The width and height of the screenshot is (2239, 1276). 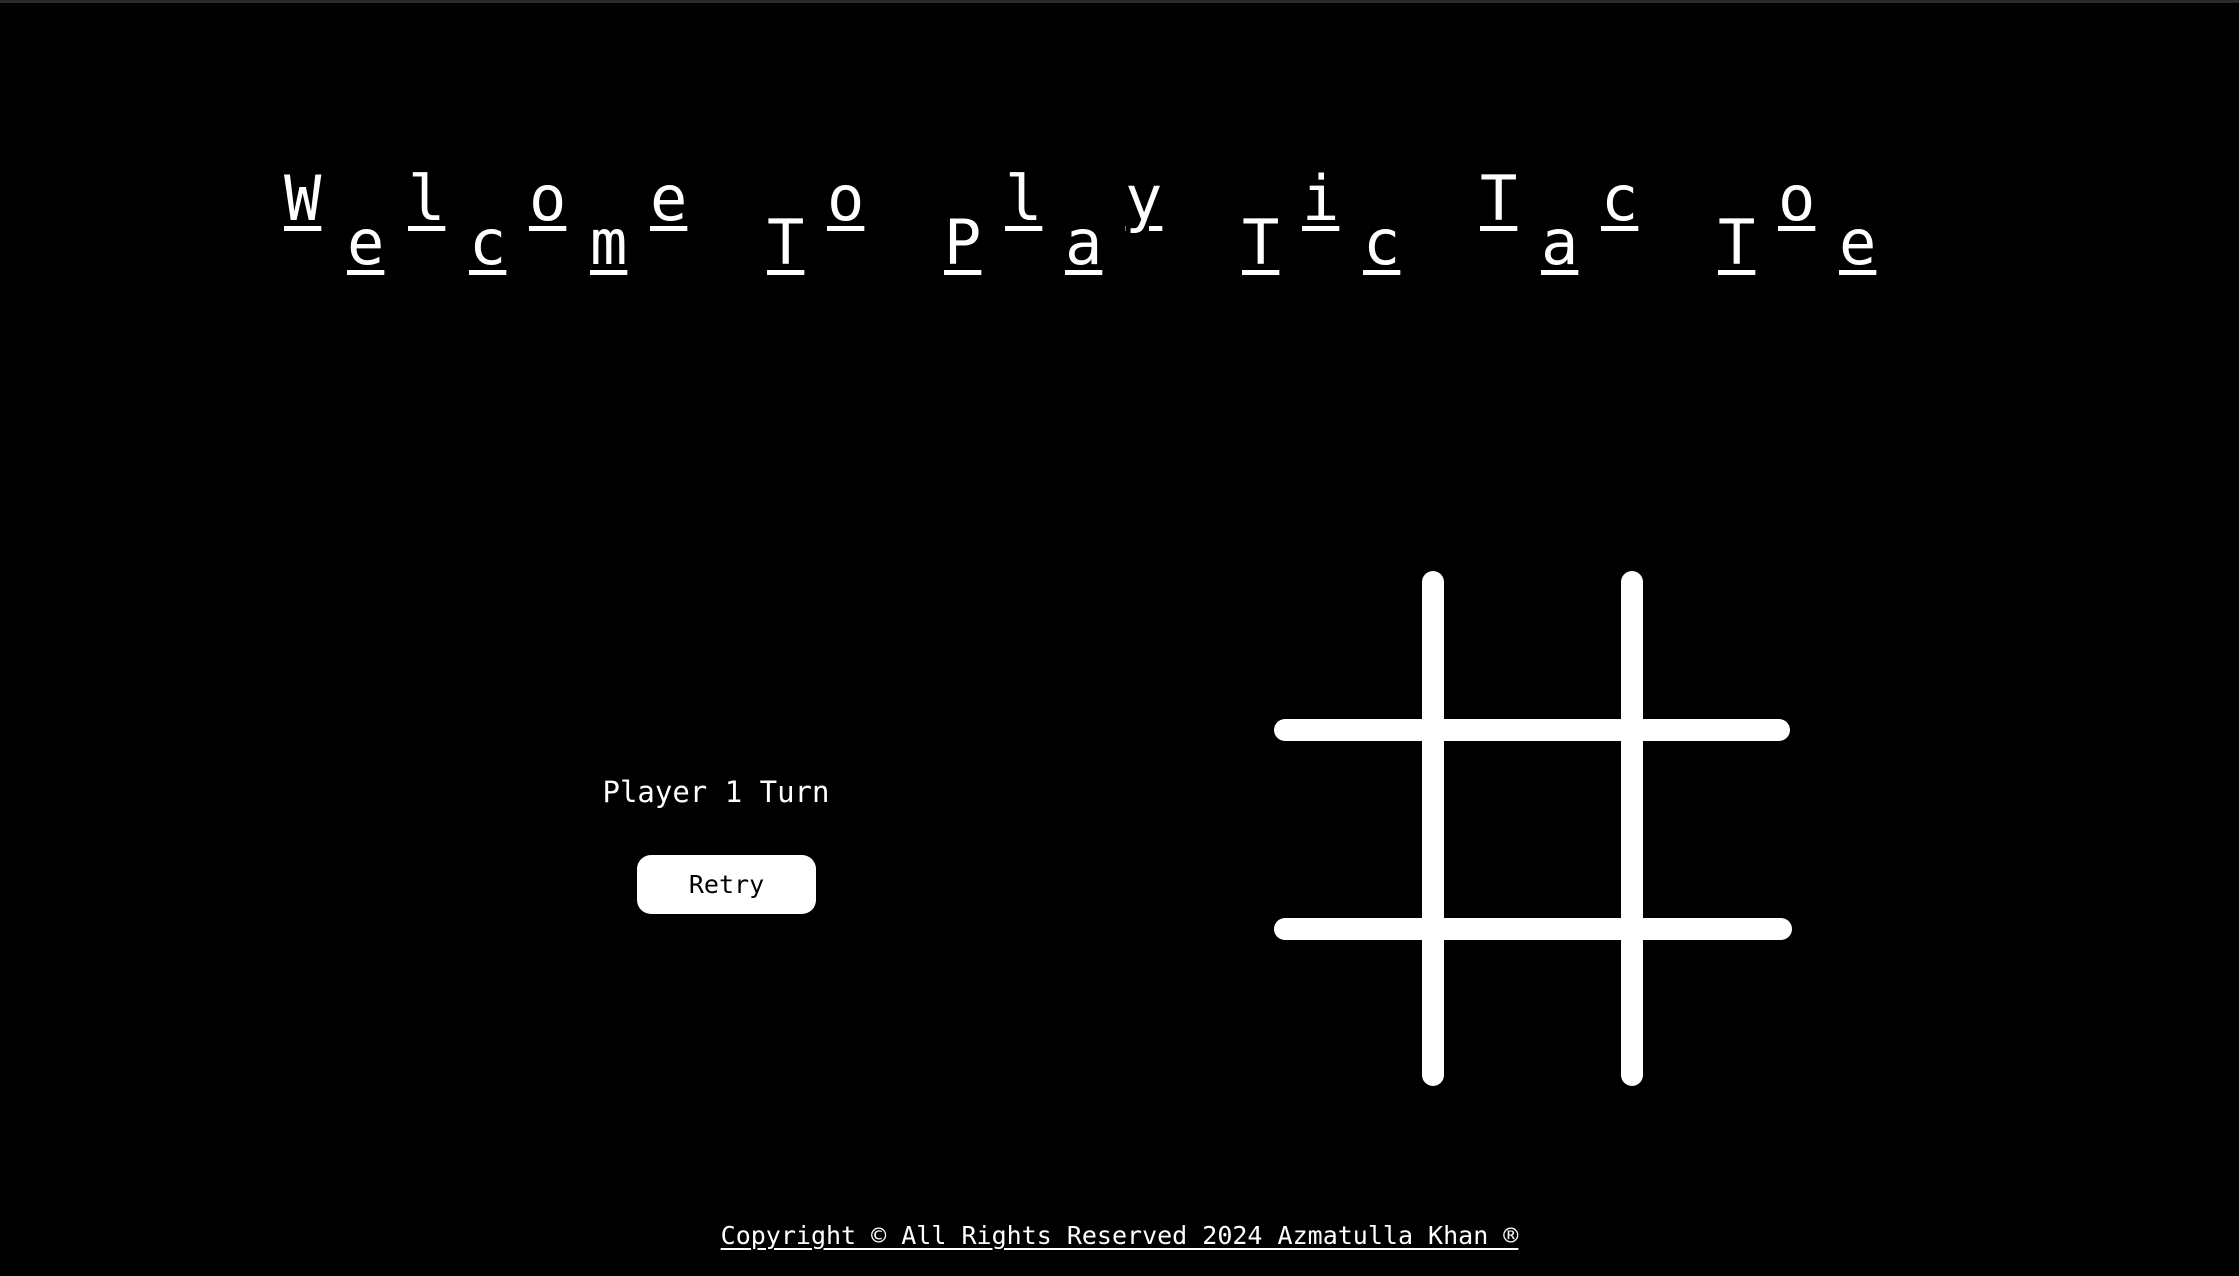 I want to click on retry-button: Retry, so click(x=726, y=884).